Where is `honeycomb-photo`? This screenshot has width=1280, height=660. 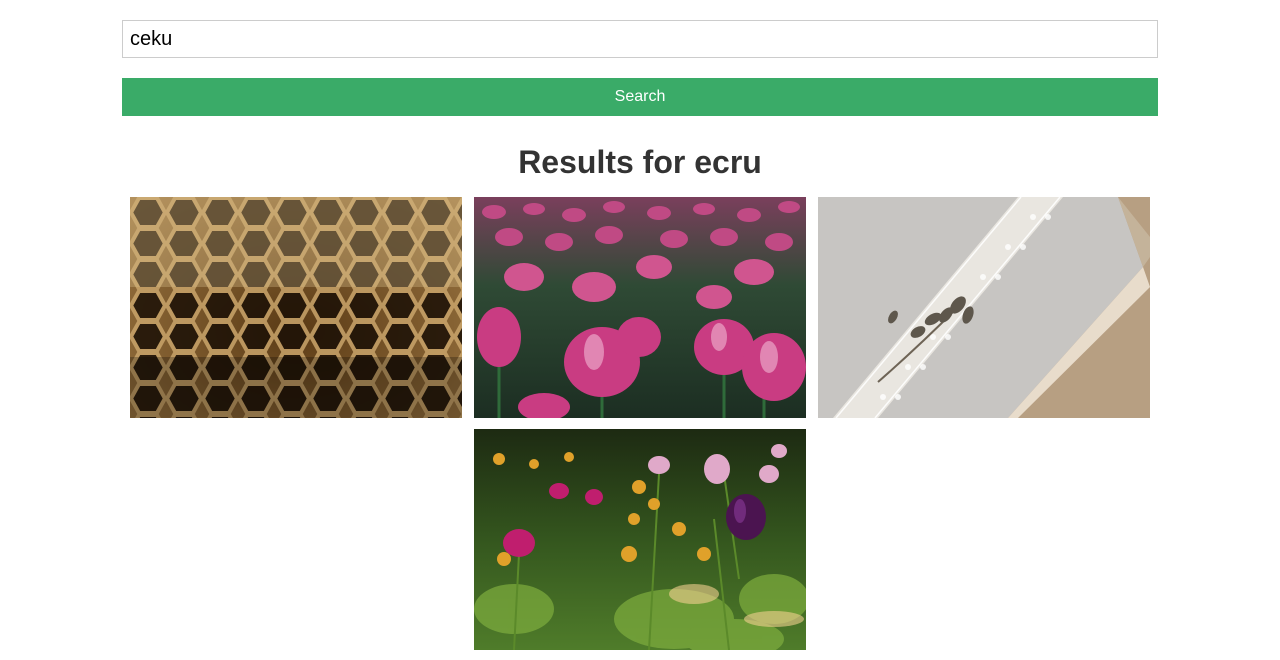 honeycomb-photo is located at coordinates (296, 307).